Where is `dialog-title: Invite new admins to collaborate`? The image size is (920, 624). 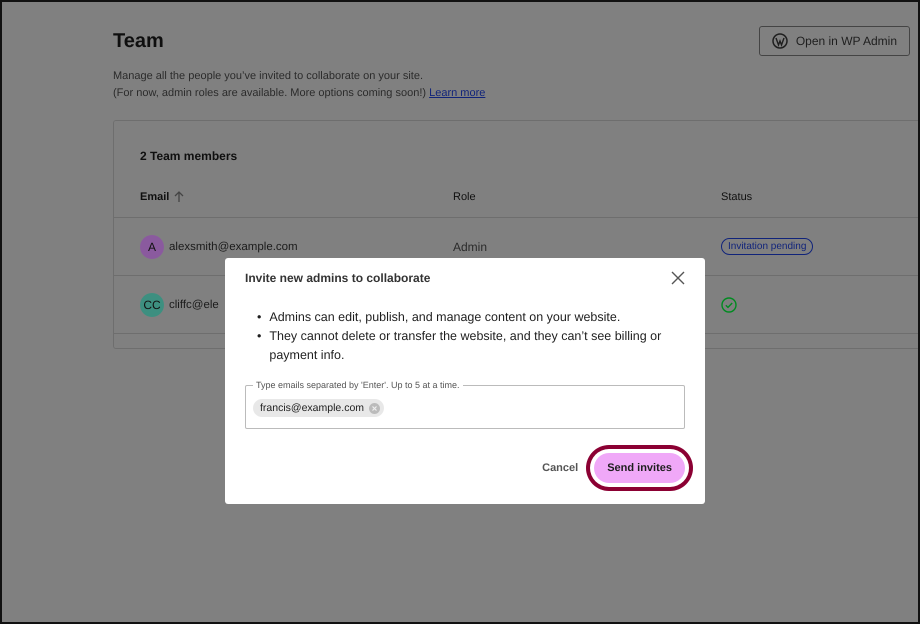 dialog-title: Invite new admins to collaborate is located at coordinates (337, 278).